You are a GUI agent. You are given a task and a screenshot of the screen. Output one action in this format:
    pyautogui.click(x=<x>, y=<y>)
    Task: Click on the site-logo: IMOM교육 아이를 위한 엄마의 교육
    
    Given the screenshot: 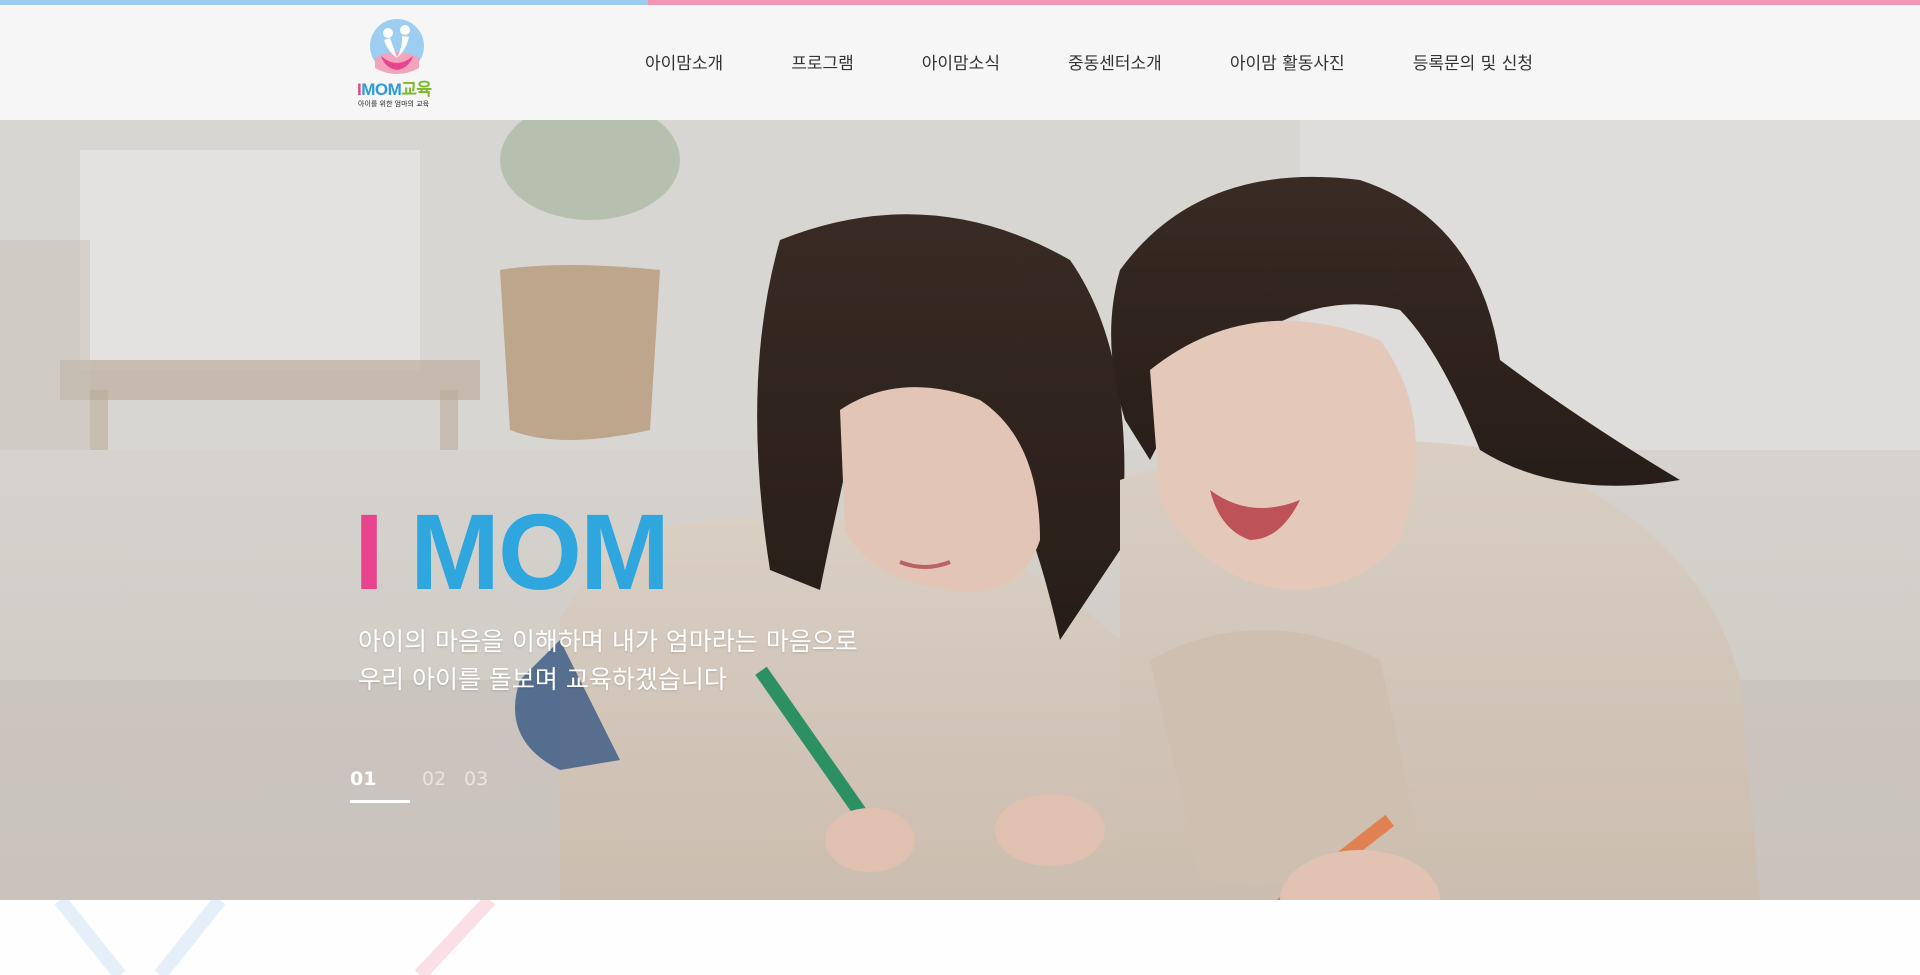 What is the action you would take?
    pyautogui.click(x=399, y=65)
    